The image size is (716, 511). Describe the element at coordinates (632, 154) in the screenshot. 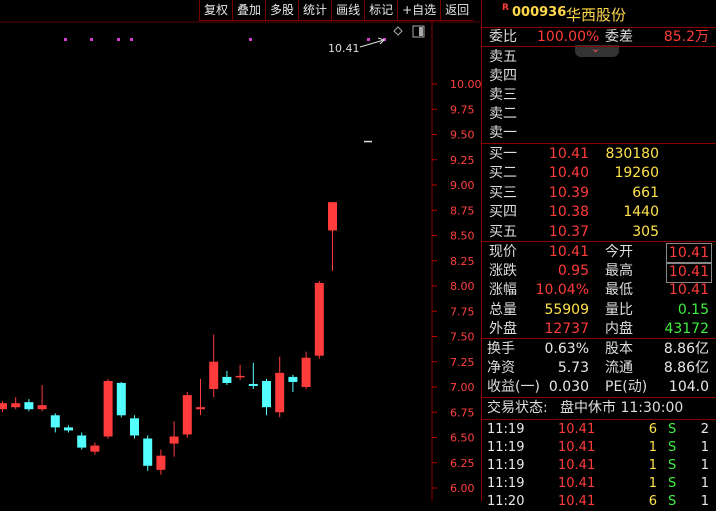

I see `buy-level-volume: 830180` at that location.